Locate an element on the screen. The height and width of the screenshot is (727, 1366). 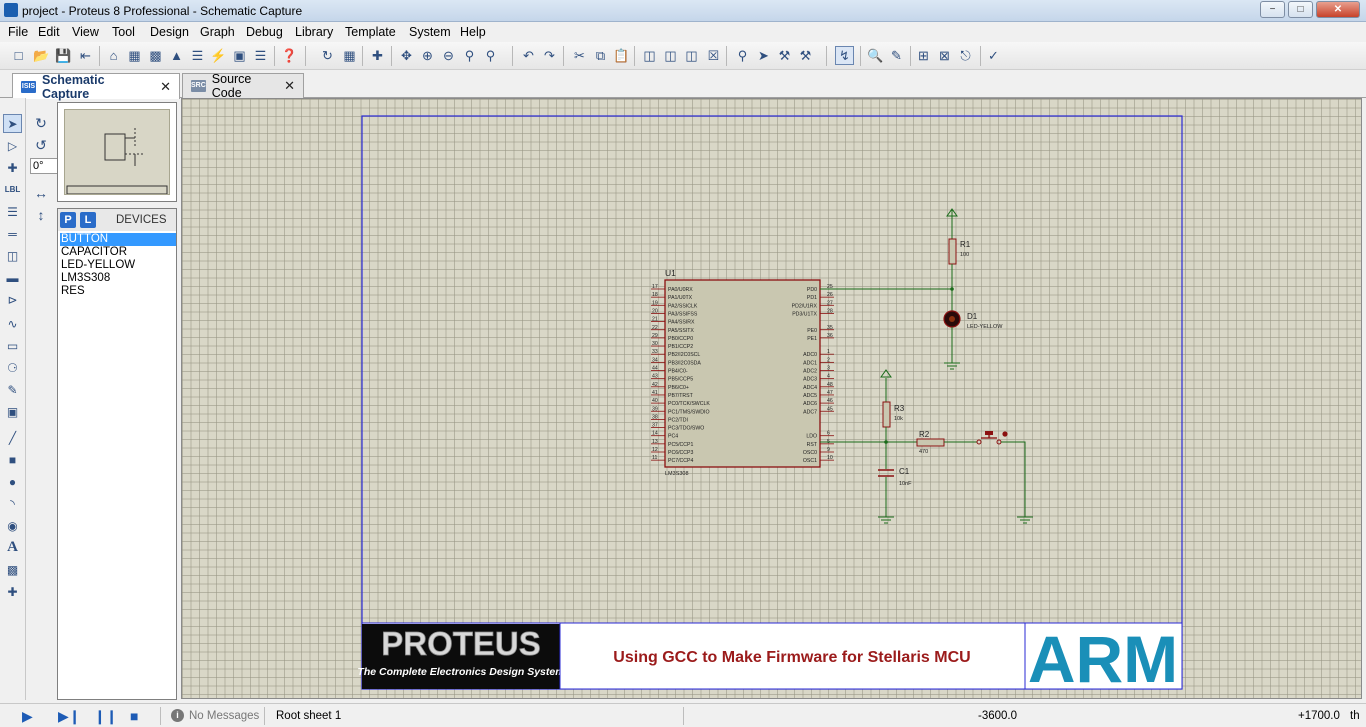
power-terminal-icon is located at coordinates (886, 373).